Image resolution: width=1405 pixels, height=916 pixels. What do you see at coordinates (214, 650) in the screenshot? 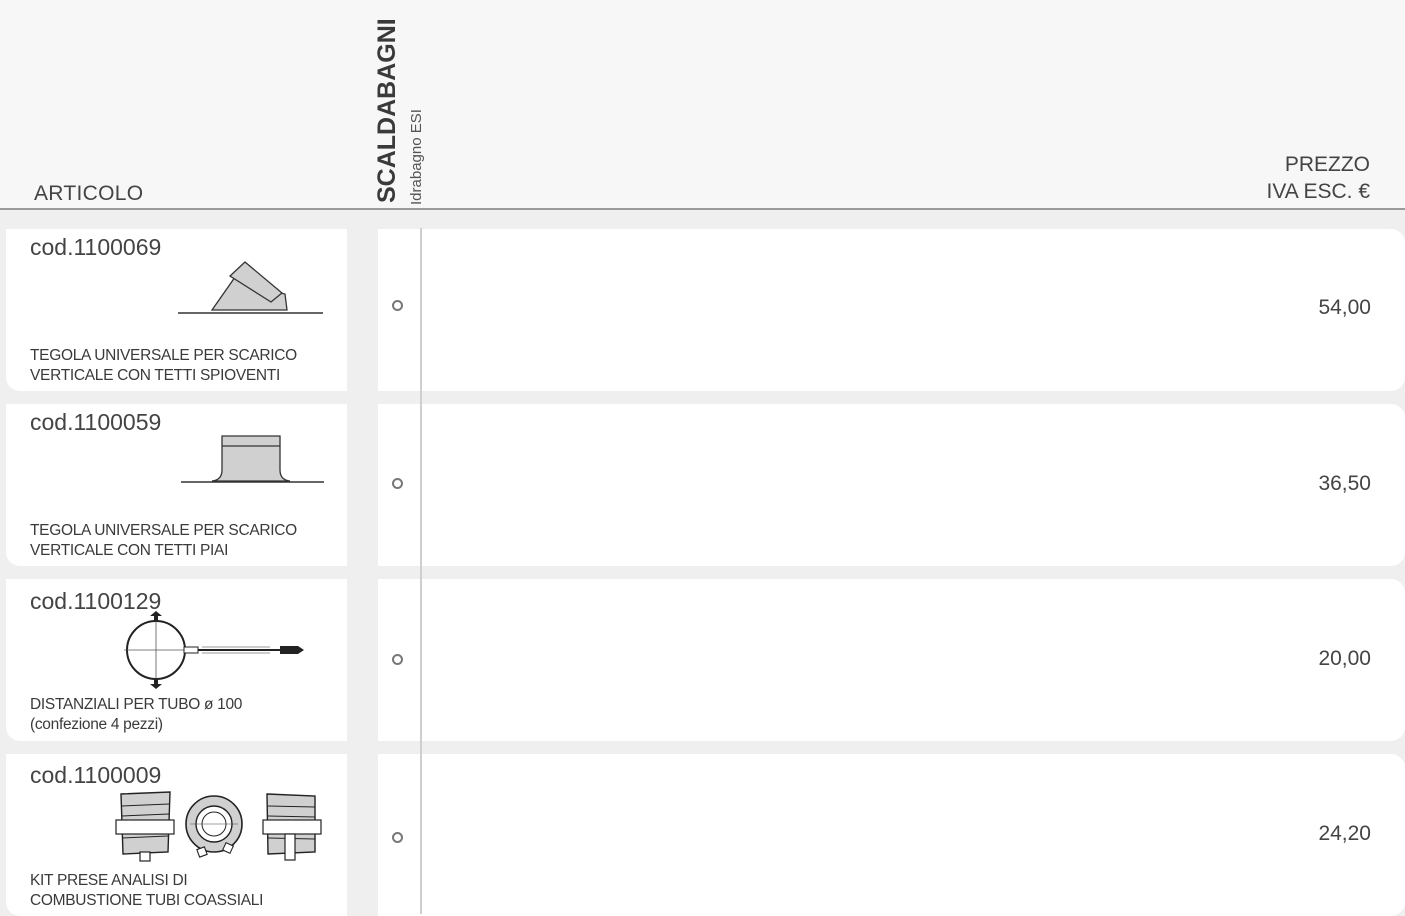
I see `pipe-spacer-icon` at bounding box center [214, 650].